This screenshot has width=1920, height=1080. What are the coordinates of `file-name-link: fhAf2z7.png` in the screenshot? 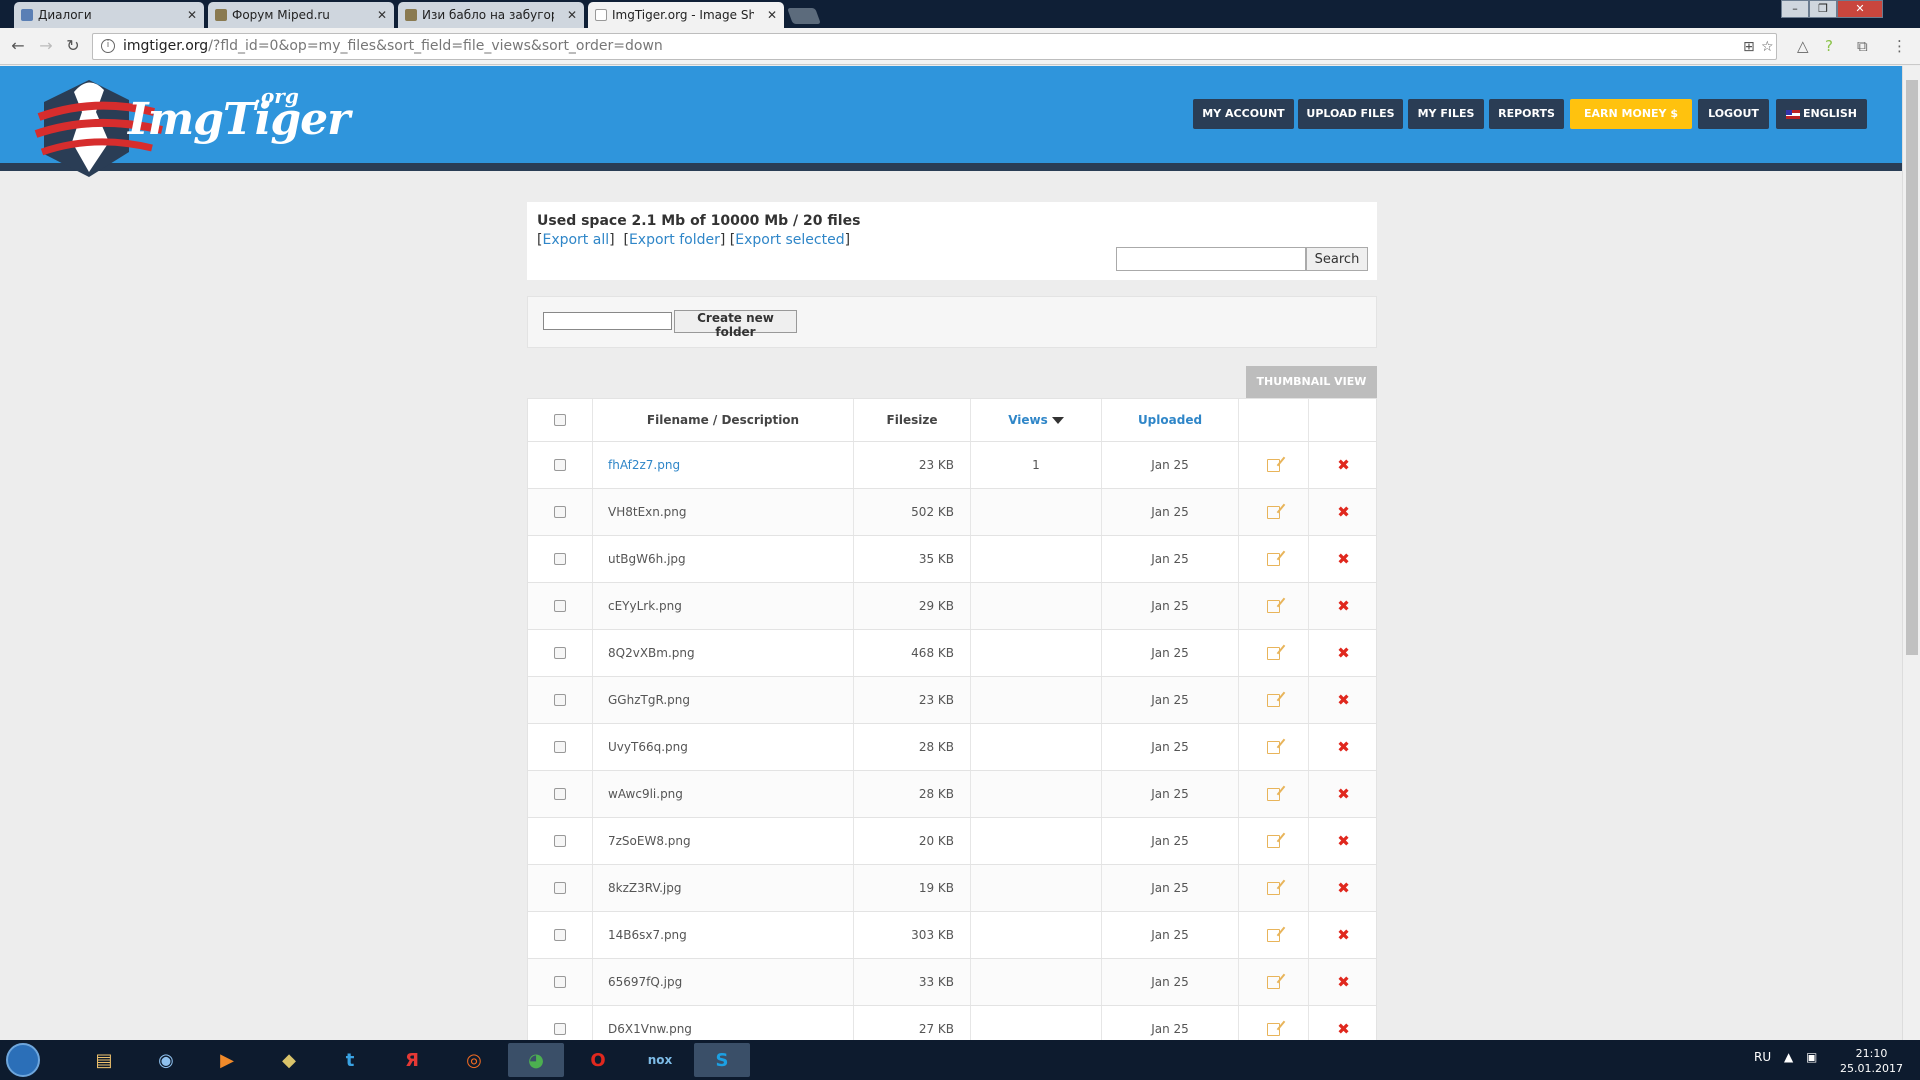 It's located at (644, 465).